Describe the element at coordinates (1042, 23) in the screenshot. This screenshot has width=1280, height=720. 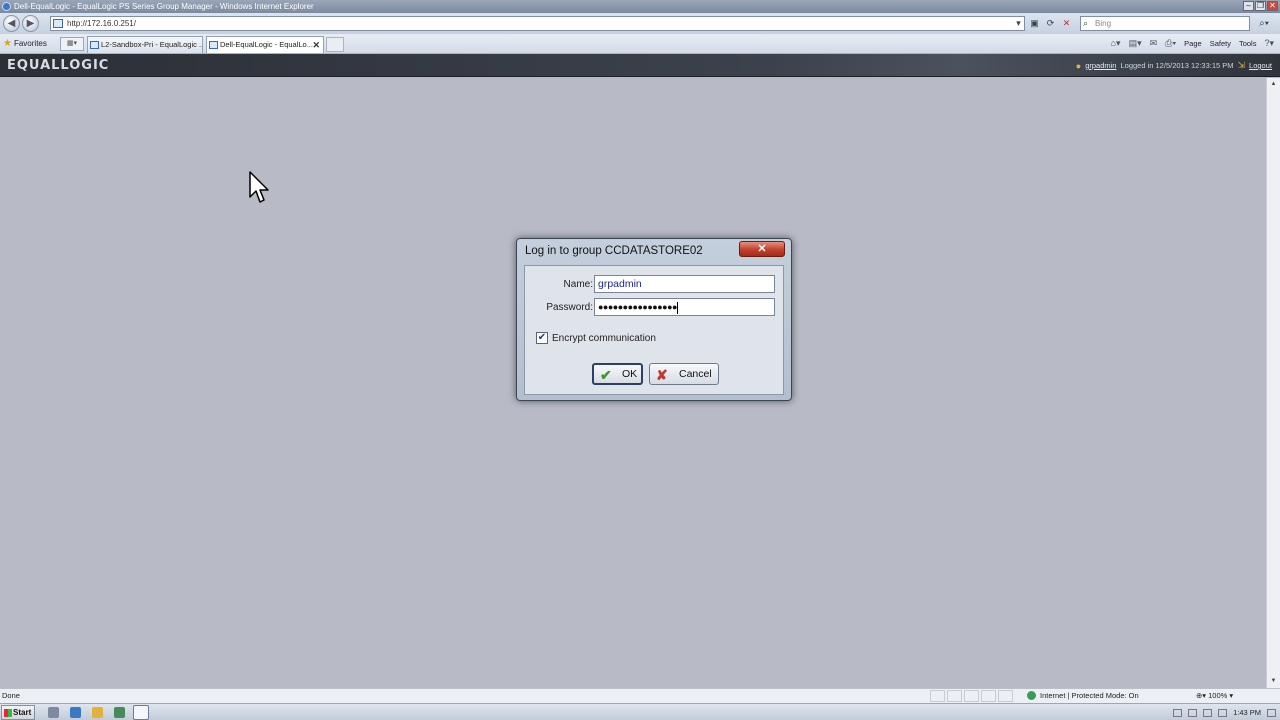
I see `address-tools: ▾ ▣ ⟳ ✕` at that location.